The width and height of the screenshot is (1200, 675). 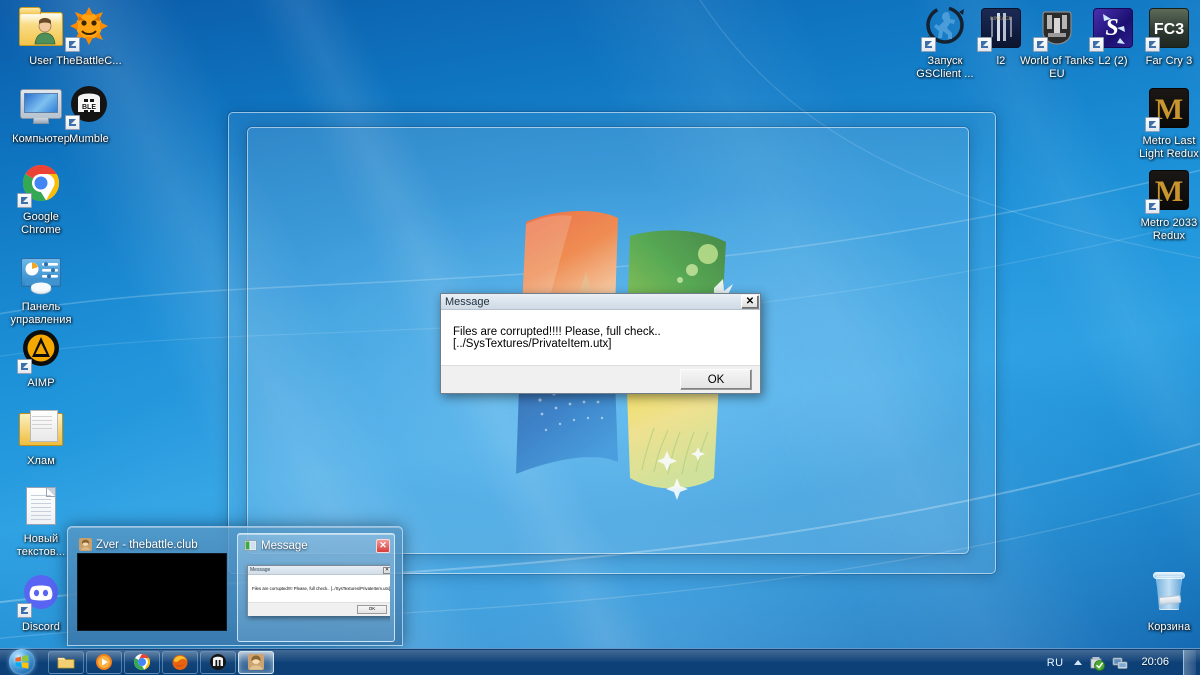 What do you see at coordinates (284, 545) in the screenshot?
I see `thumbnail-title: Message` at bounding box center [284, 545].